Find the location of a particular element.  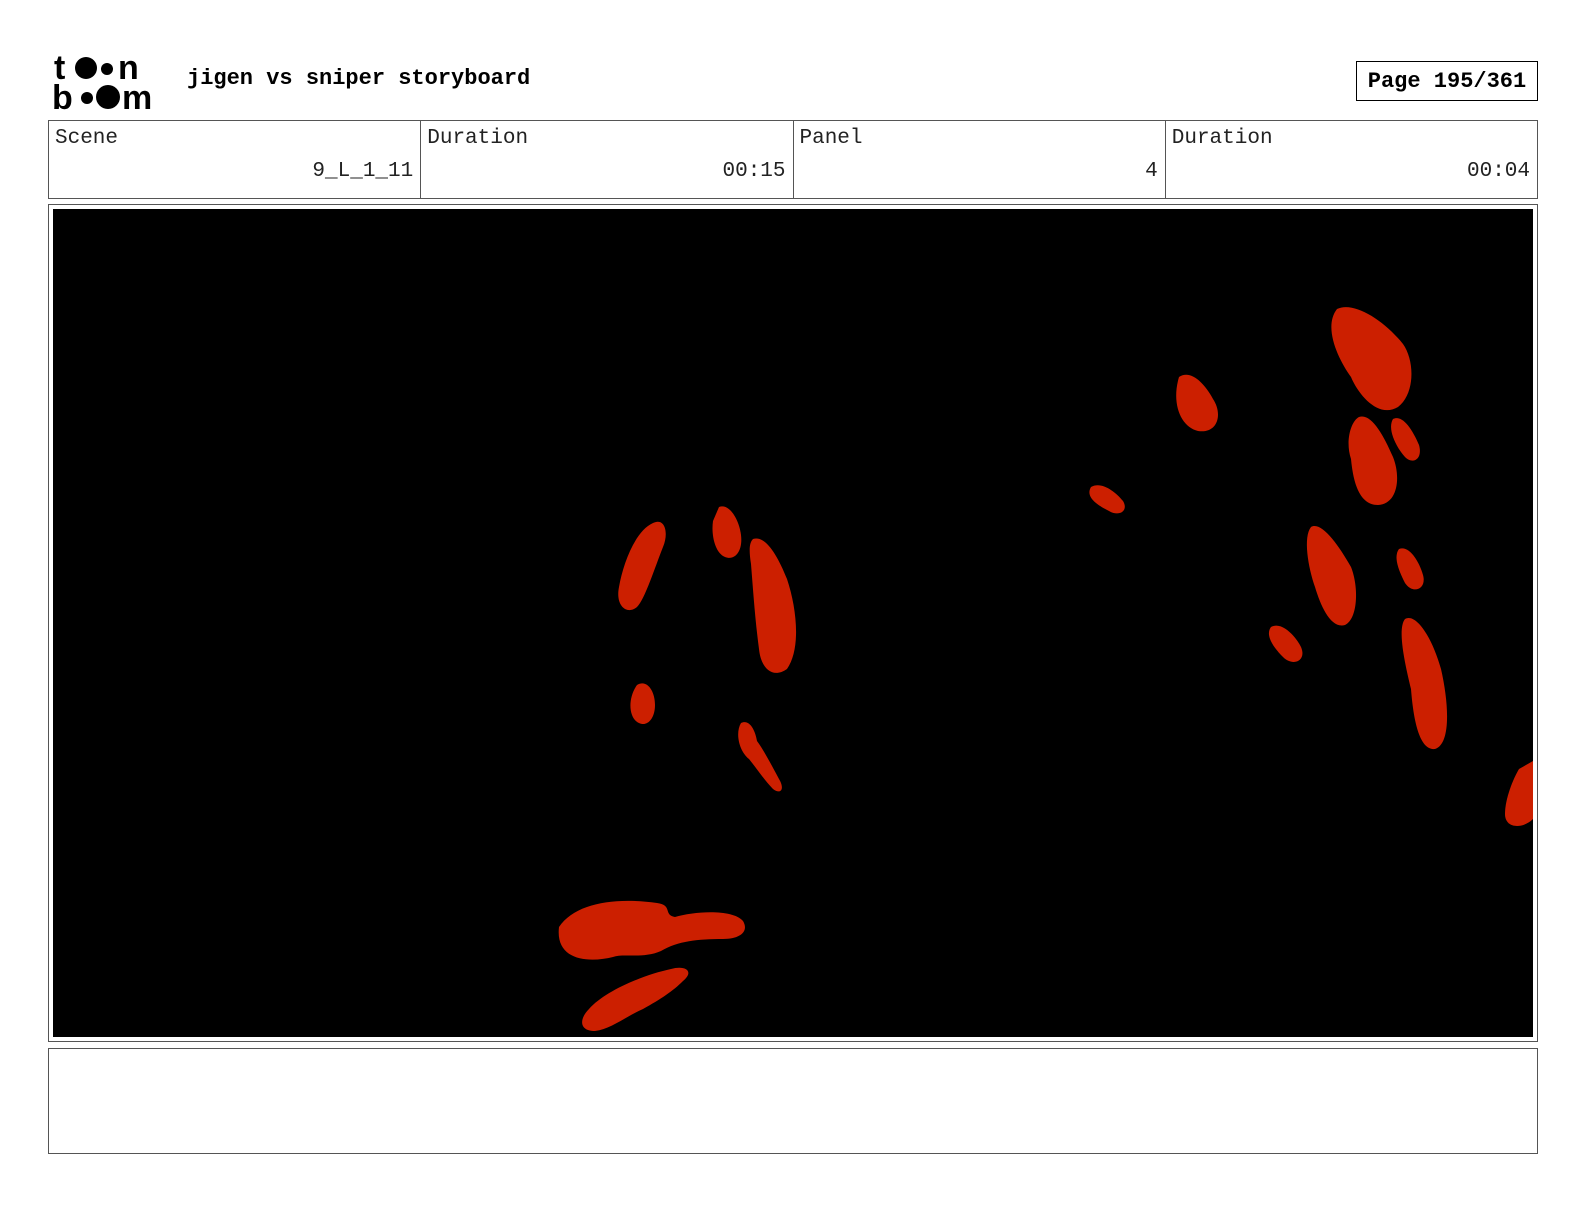

scene-label: Scene is located at coordinates (87, 138).